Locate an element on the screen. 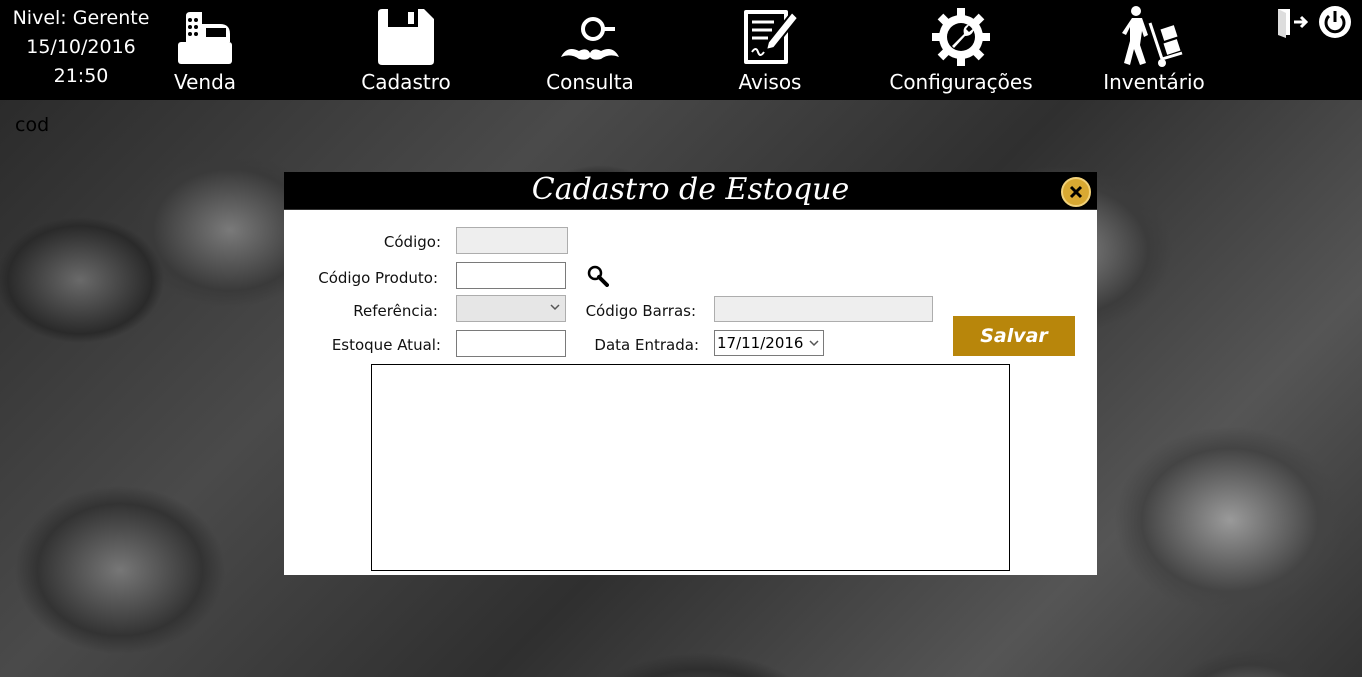  codigo-field is located at coordinates (512, 240).